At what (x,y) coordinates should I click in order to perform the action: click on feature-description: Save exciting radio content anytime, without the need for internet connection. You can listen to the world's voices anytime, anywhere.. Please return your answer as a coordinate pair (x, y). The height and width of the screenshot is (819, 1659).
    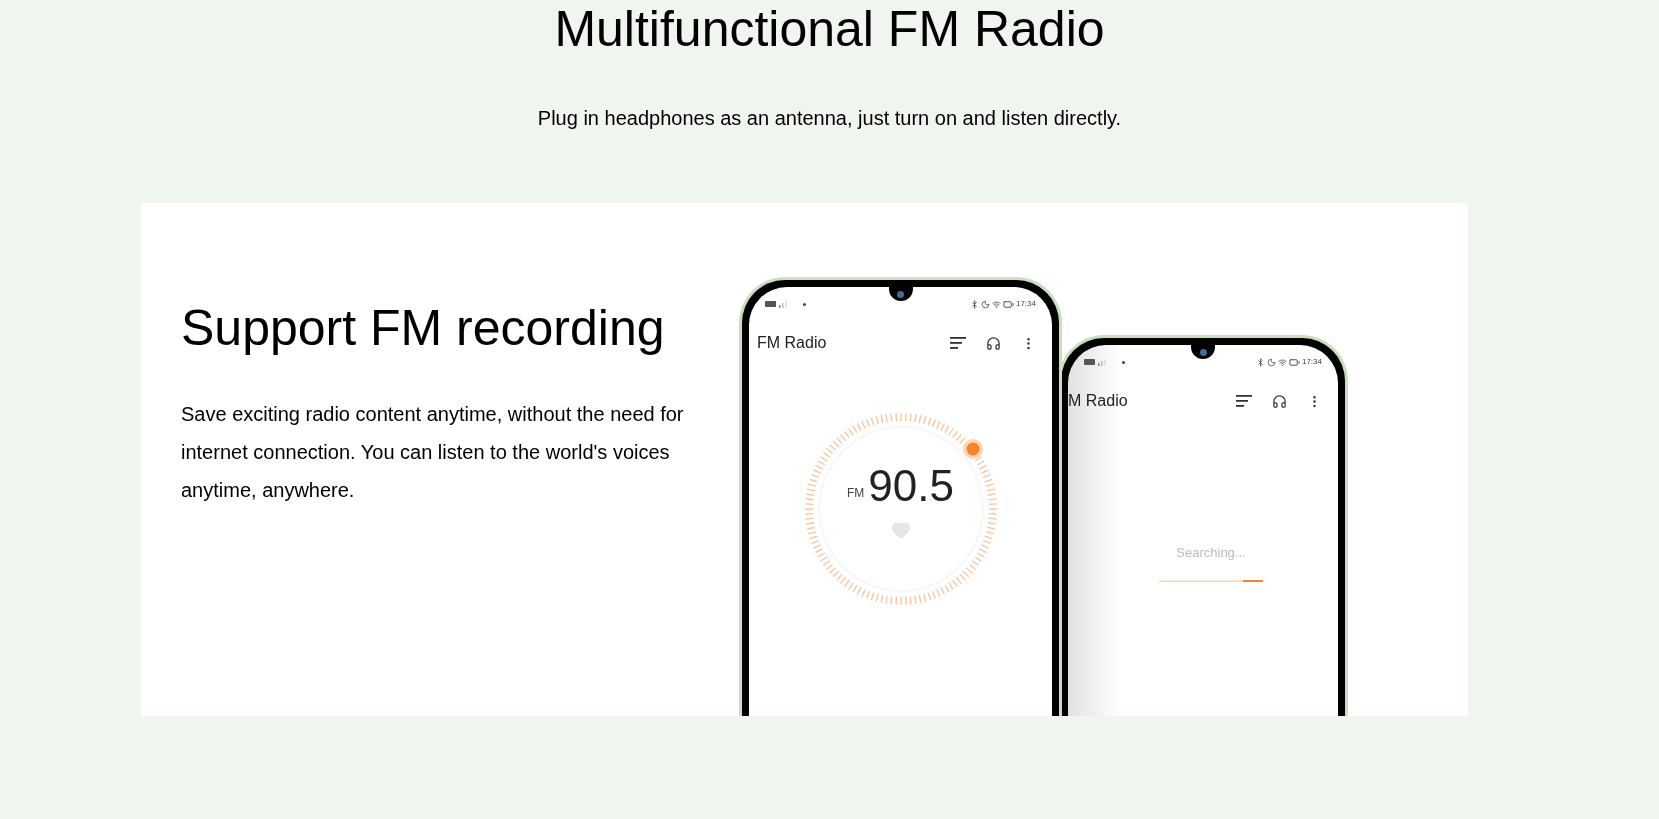
    Looking at the image, I should click on (433, 452).